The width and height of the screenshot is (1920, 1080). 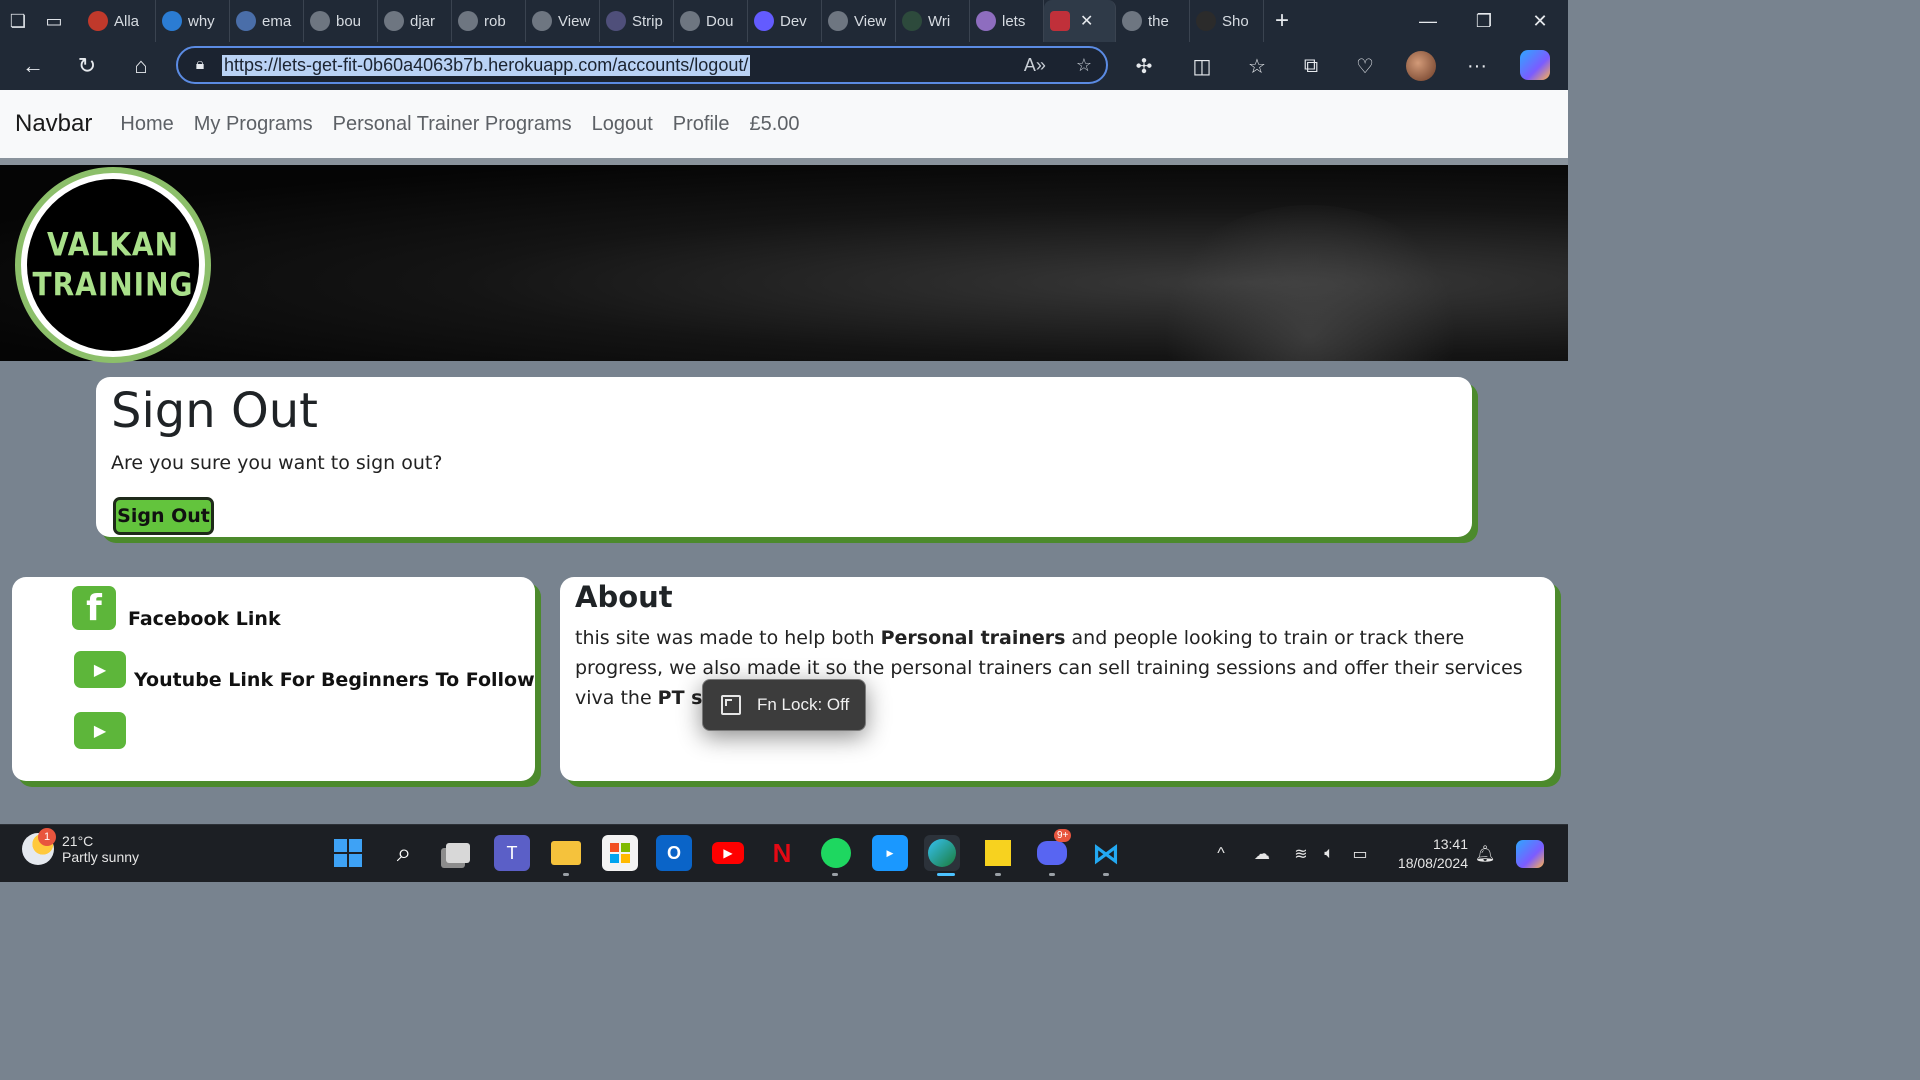 What do you see at coordinates (1365, 66) in the screenshot?
I see `browser-essentials-icon: ♡` at bounding box center [1365, 66].